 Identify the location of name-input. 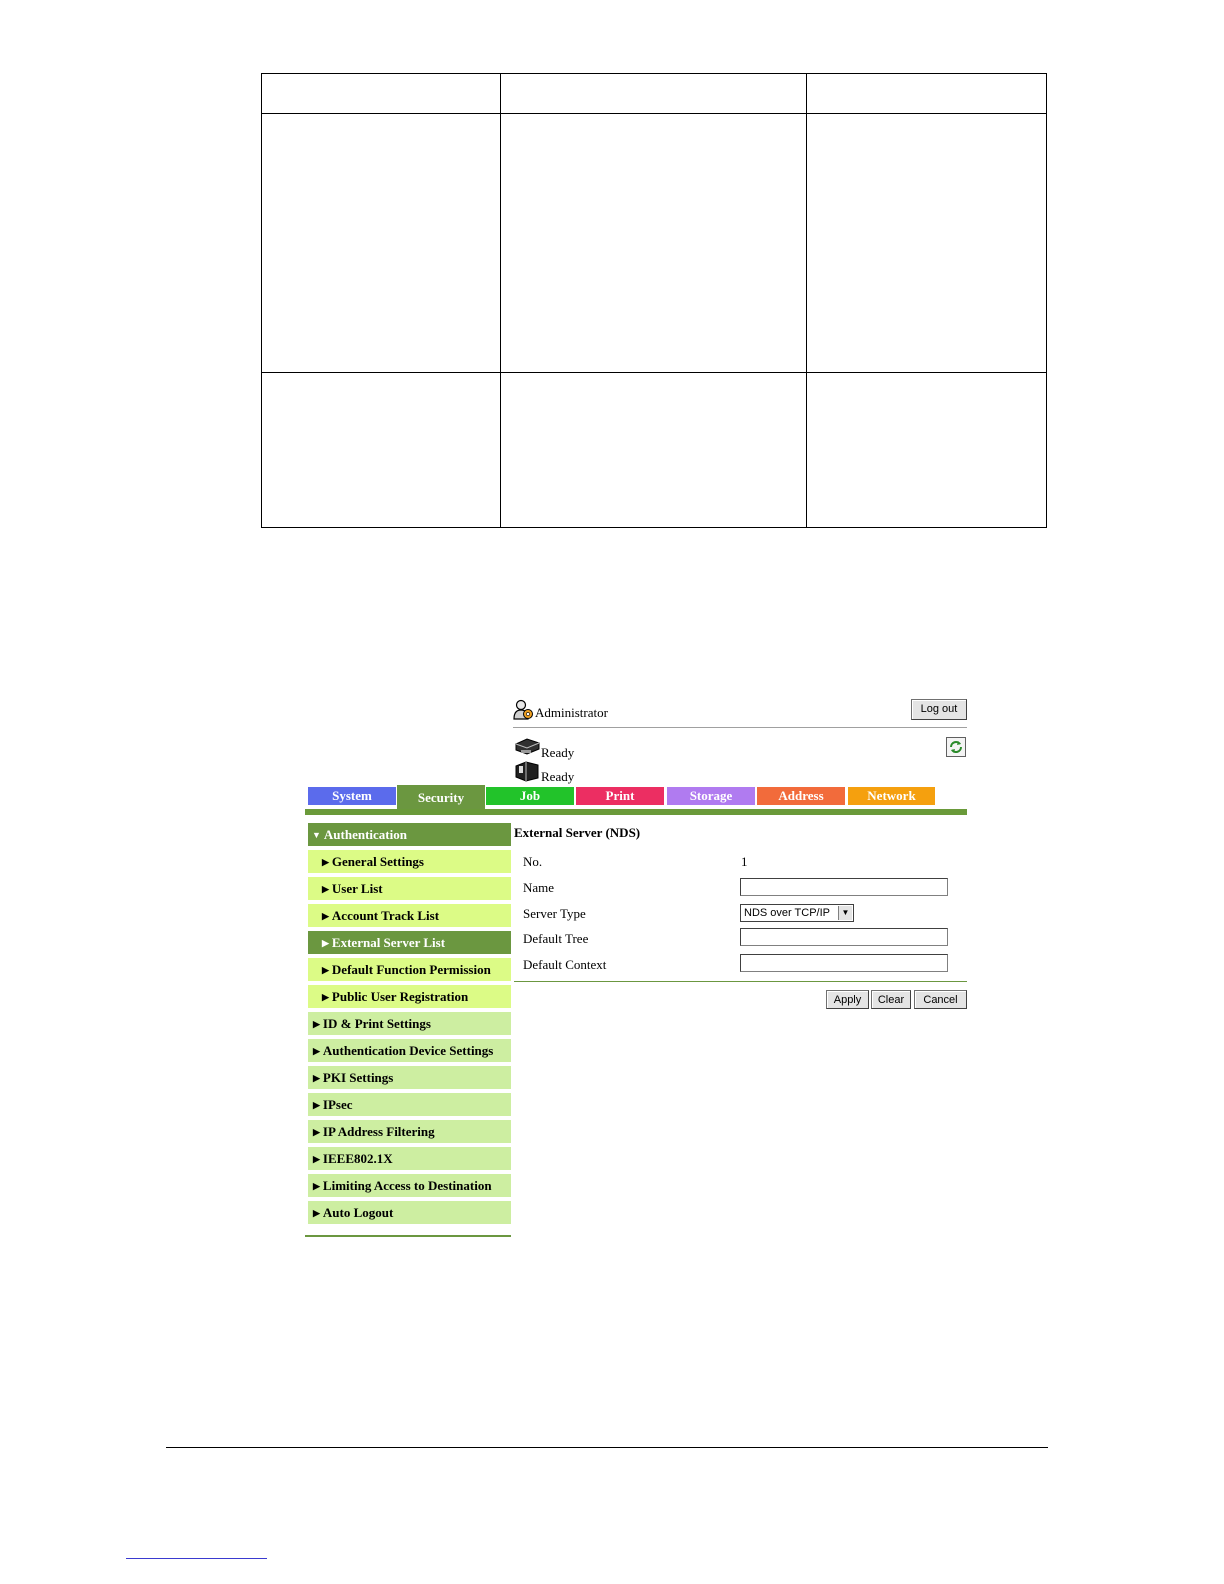
(844, 887).